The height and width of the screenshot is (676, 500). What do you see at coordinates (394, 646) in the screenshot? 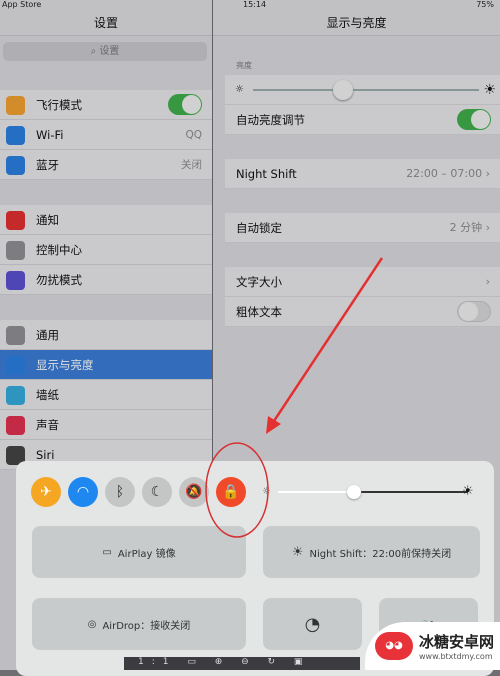
I see `watermark-logo: ◕◕` at bounding box center [394, 646].